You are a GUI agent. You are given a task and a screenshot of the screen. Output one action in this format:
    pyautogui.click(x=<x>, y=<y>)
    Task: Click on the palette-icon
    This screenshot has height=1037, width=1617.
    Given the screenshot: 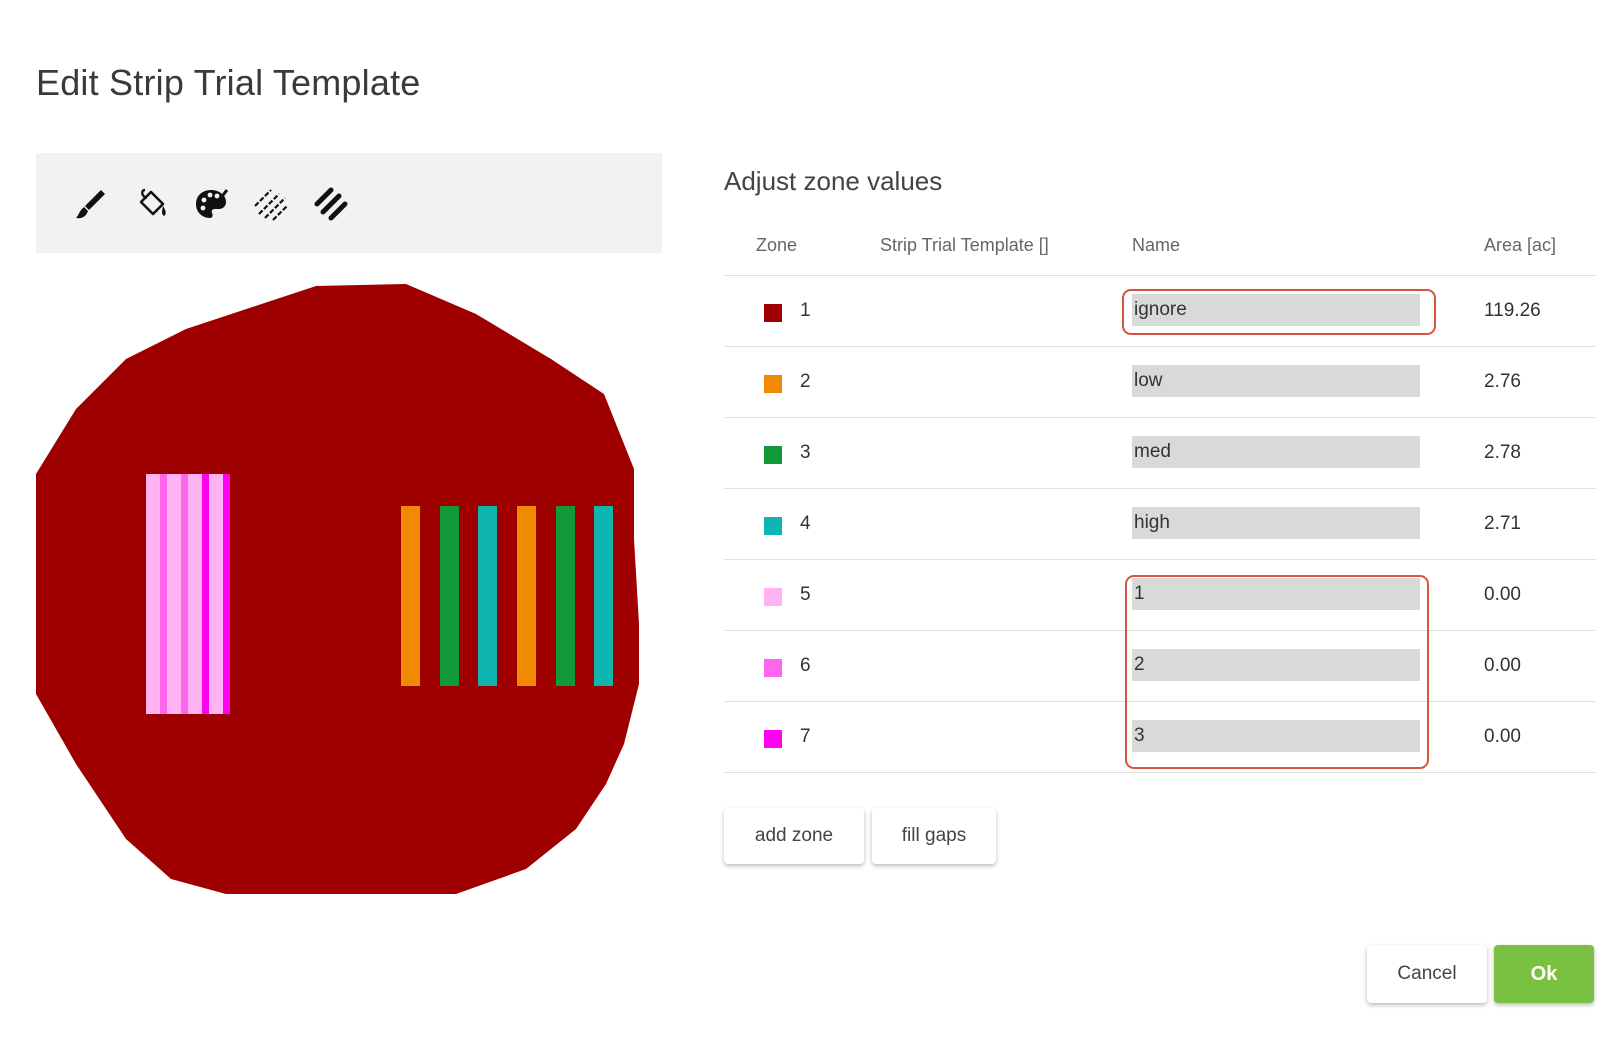 What is the action you would take?
    pyautogui.click(x=212, y=203)
    